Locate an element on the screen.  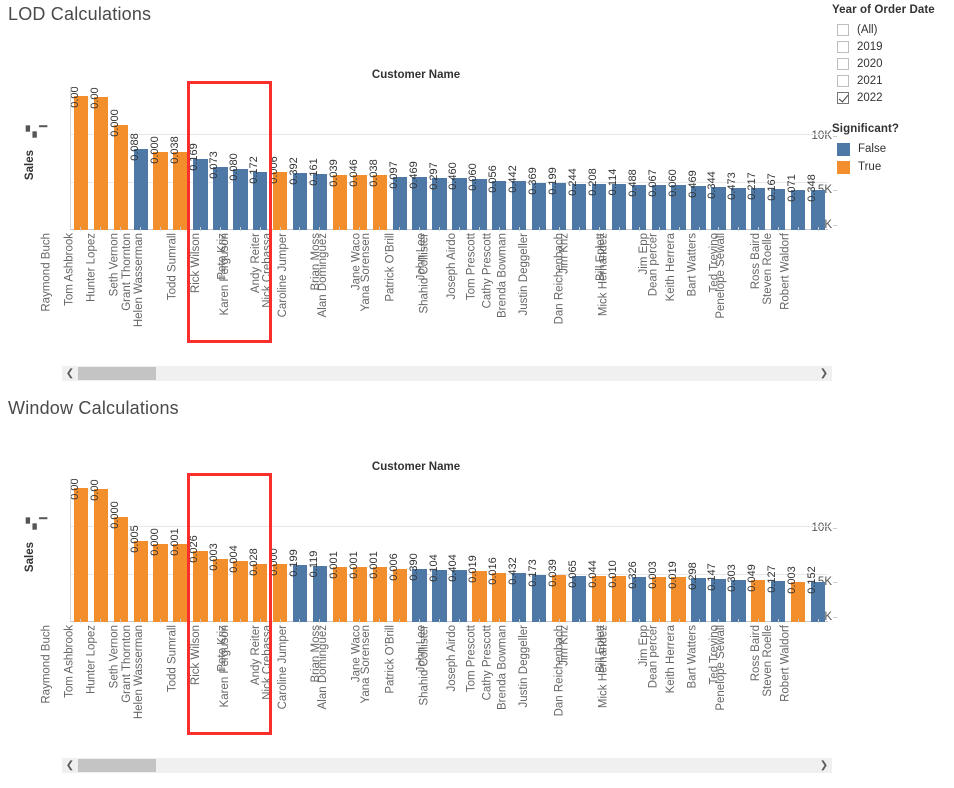
category-label: Grant Thornton is located at coordinates (127, 664).